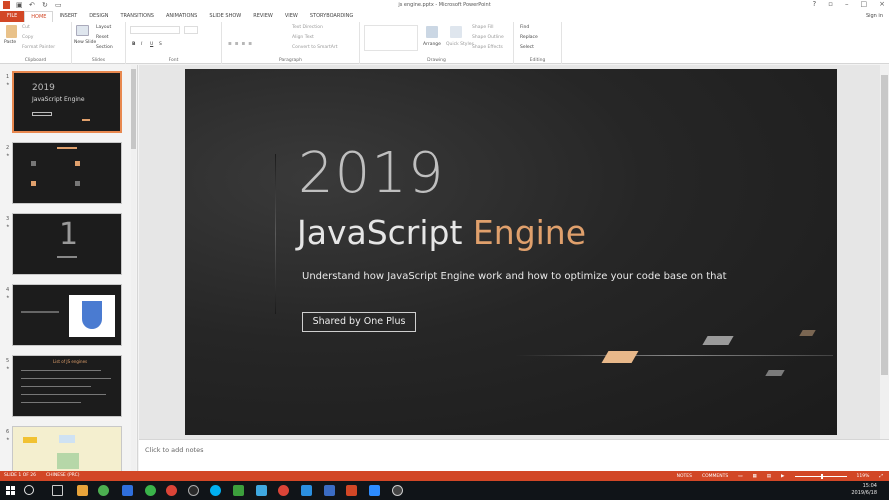  I want to click on text-direction-button: Text Direction, so click(307, 27).